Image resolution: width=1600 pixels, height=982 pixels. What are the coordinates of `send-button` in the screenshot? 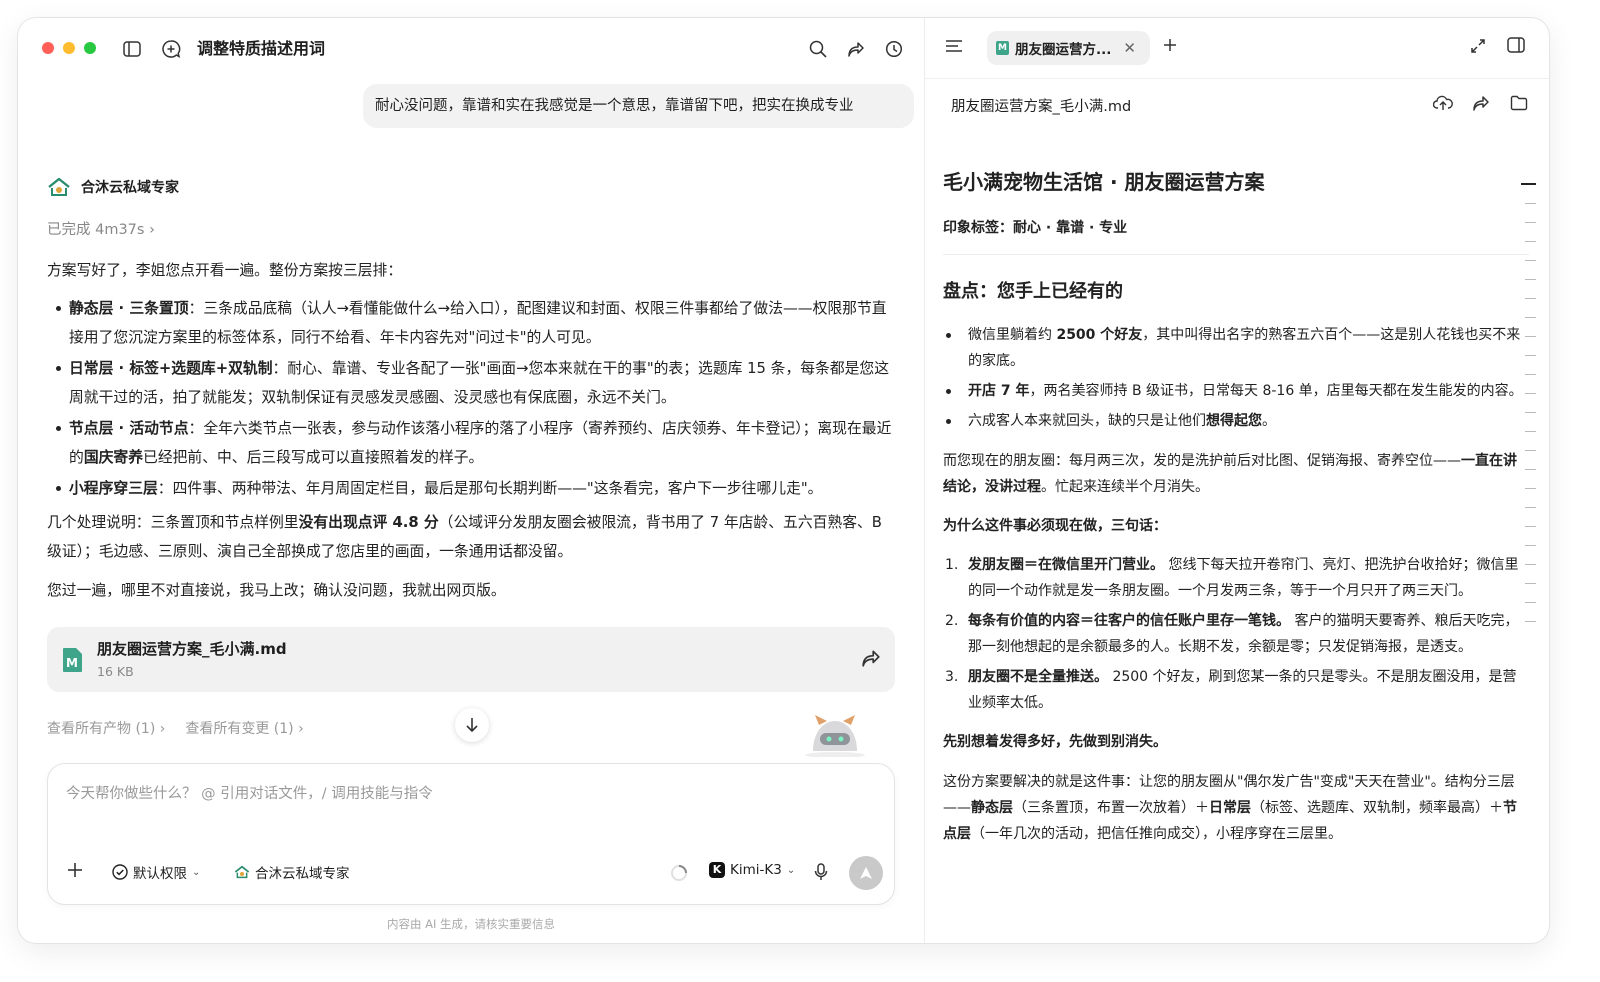 It's located at (866, 873).